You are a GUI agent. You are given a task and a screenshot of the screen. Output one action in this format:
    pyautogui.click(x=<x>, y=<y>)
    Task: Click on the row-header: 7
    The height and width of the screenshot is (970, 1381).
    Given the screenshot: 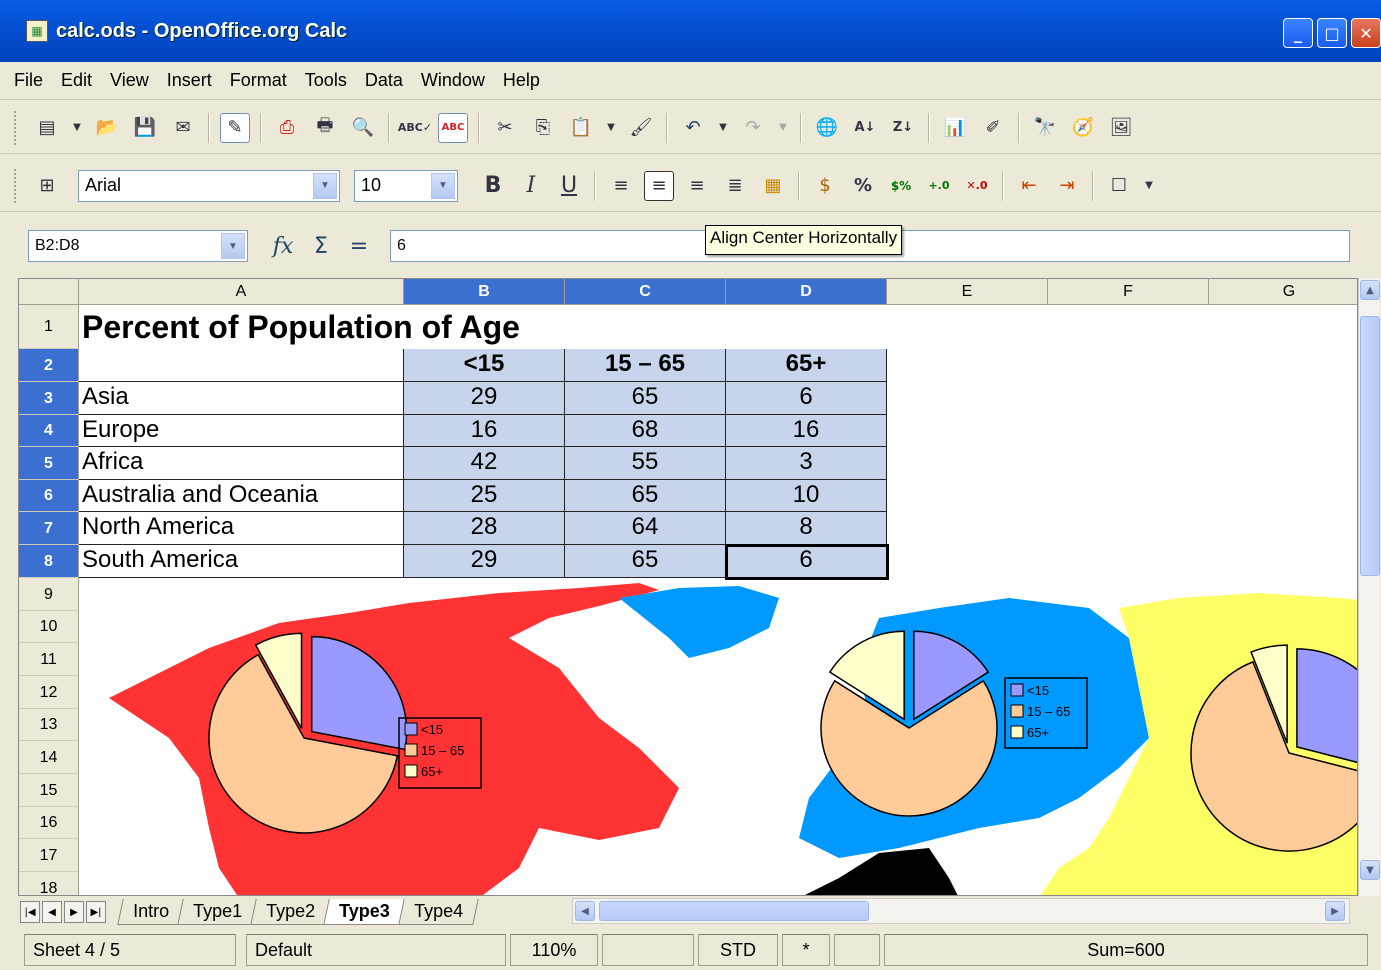 What is the action you would take?
    pyautogui.click(x=49, y=528)
    